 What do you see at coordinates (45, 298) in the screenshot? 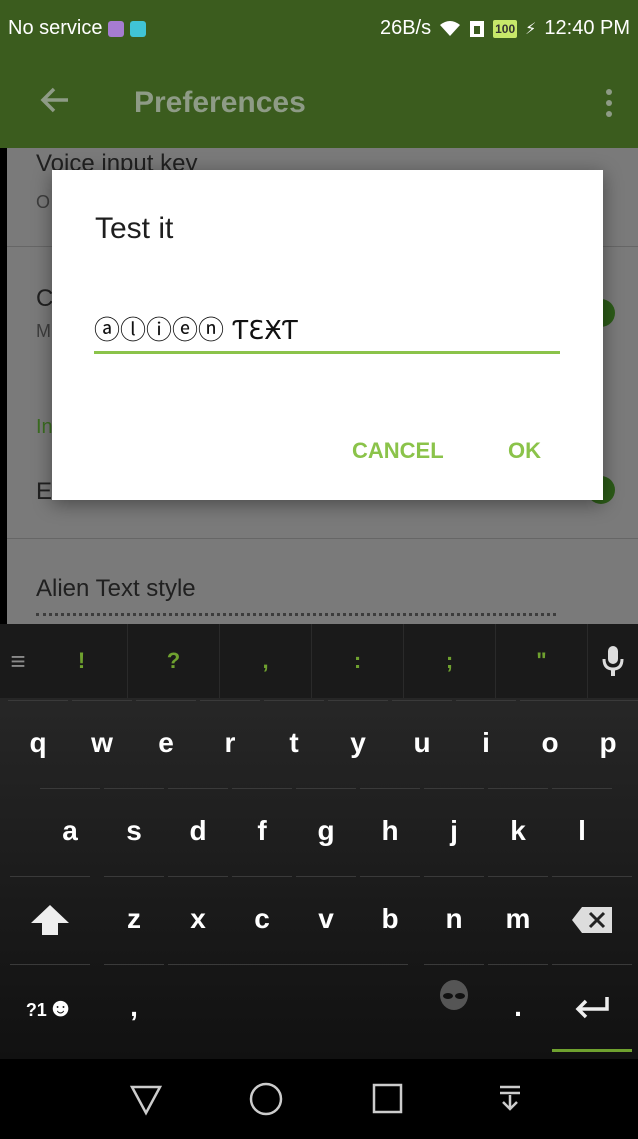
I see `pref-title: C` at bounding box center [45, 298].